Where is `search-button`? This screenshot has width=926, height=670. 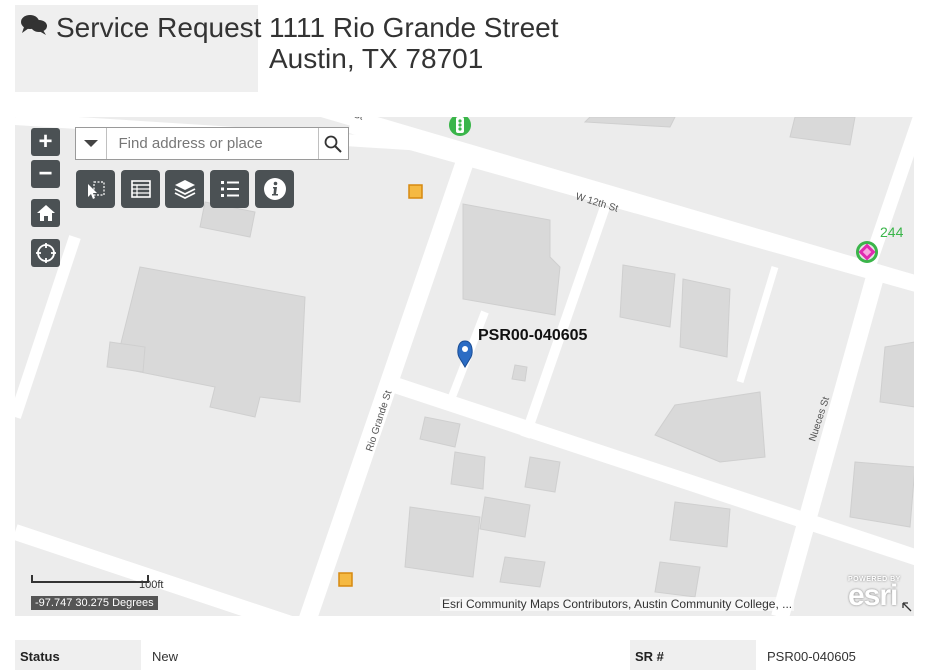 search-button is located at coordinates (333, 143).